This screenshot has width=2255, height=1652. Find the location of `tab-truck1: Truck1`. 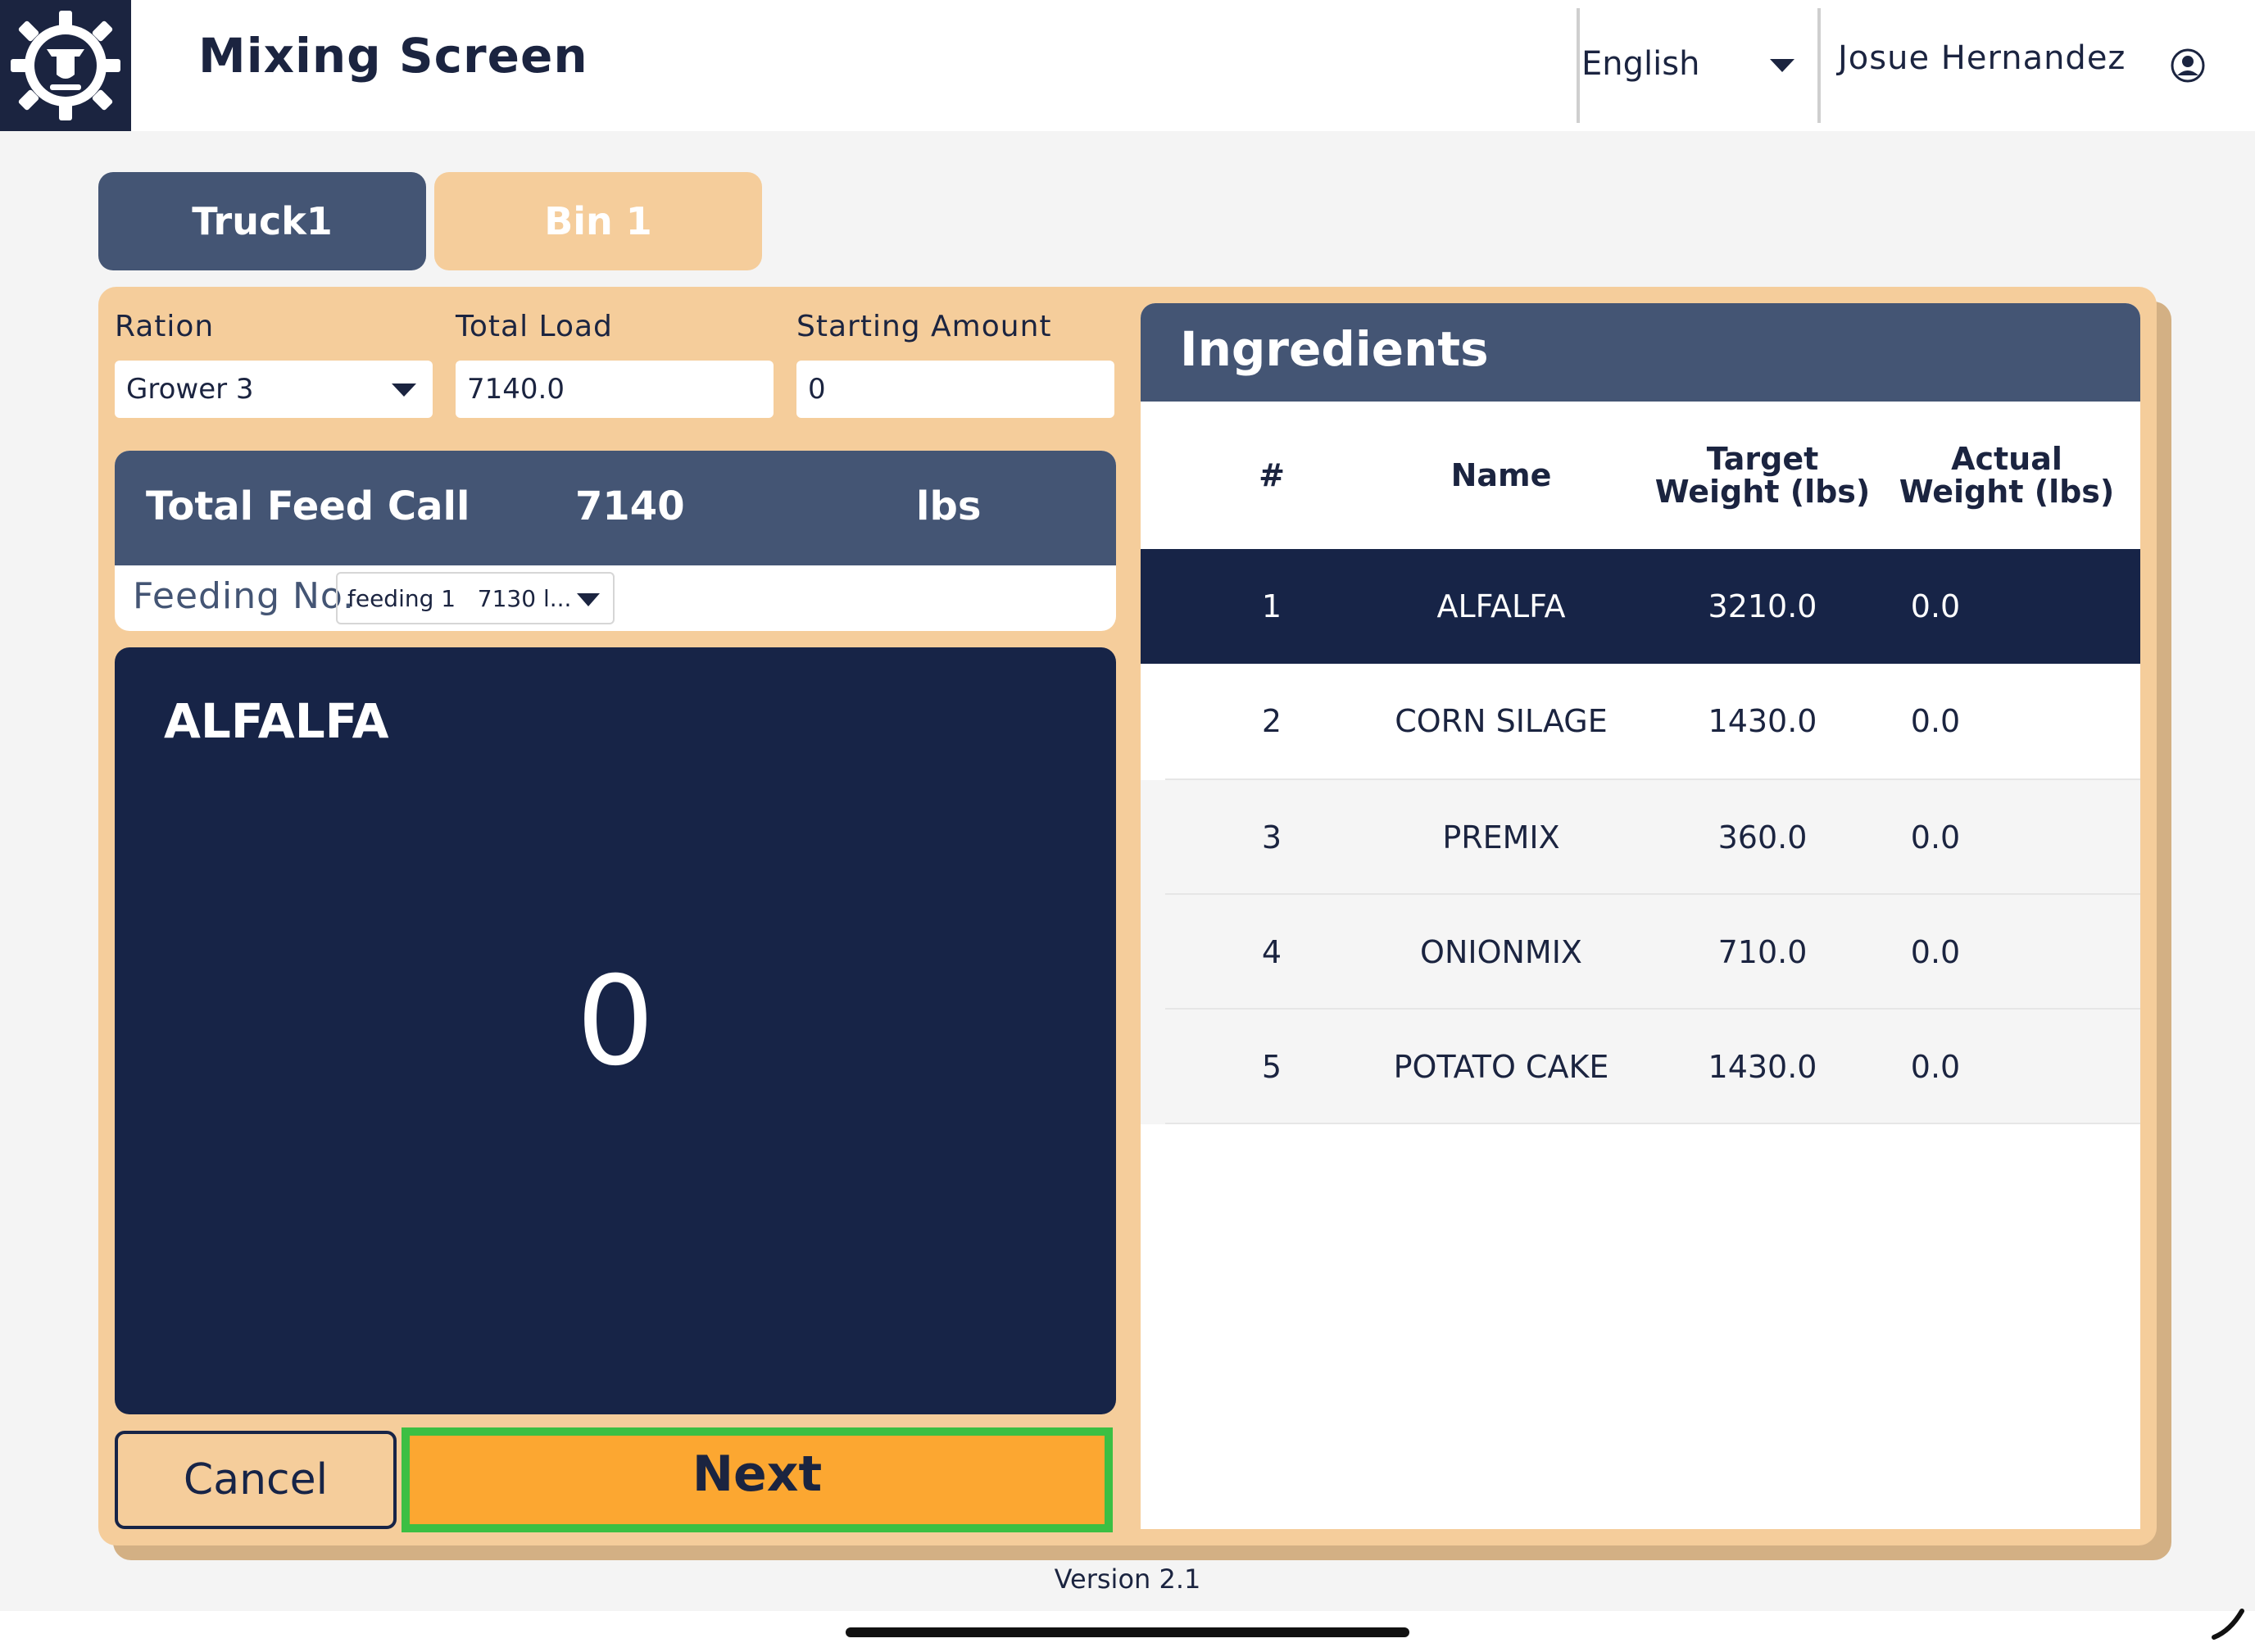

tab-truck1: Truck1 is located at coordinates (262, 221).